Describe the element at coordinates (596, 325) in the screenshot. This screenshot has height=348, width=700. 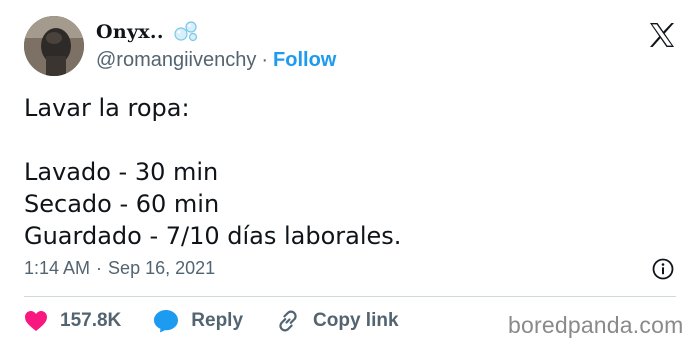
I see `watermark: boredpanda.com` at that location.